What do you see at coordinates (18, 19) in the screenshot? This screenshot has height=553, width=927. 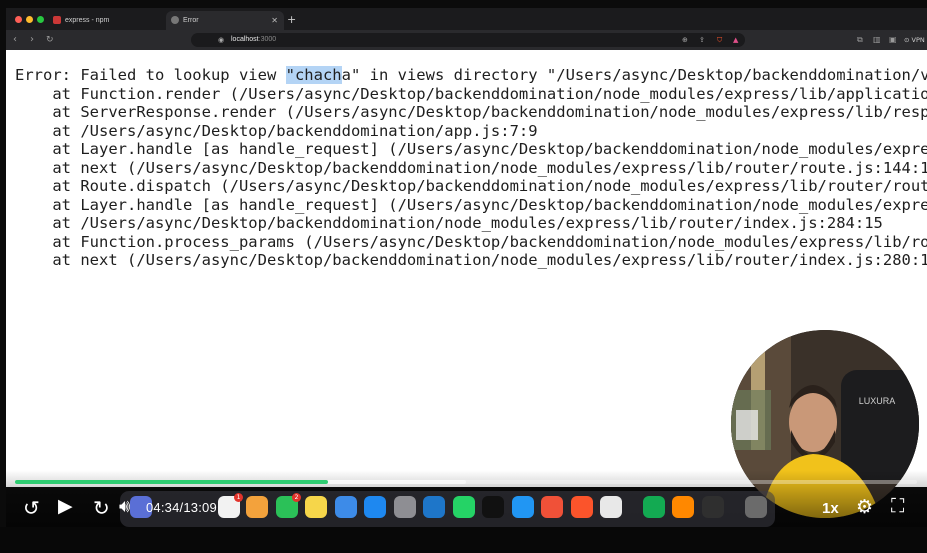 I see `close-window-button` at bounding box center [18, 19].